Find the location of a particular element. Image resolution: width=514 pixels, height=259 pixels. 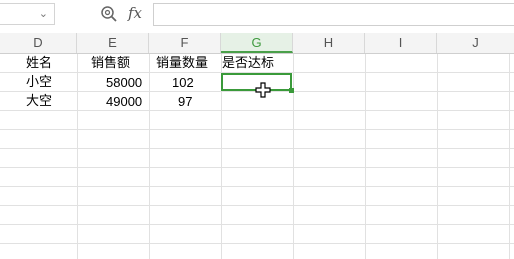

column-header-d: D is located at coordinates (38, 43).